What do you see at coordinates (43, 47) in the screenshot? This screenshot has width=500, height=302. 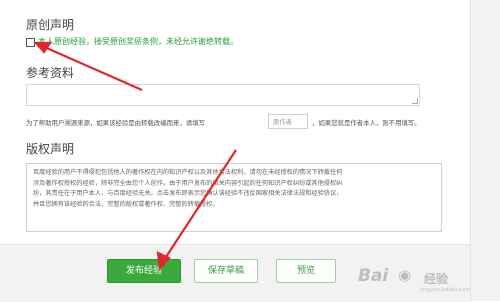 I see `arrowhead-icon` at bounding box center [43, 47].